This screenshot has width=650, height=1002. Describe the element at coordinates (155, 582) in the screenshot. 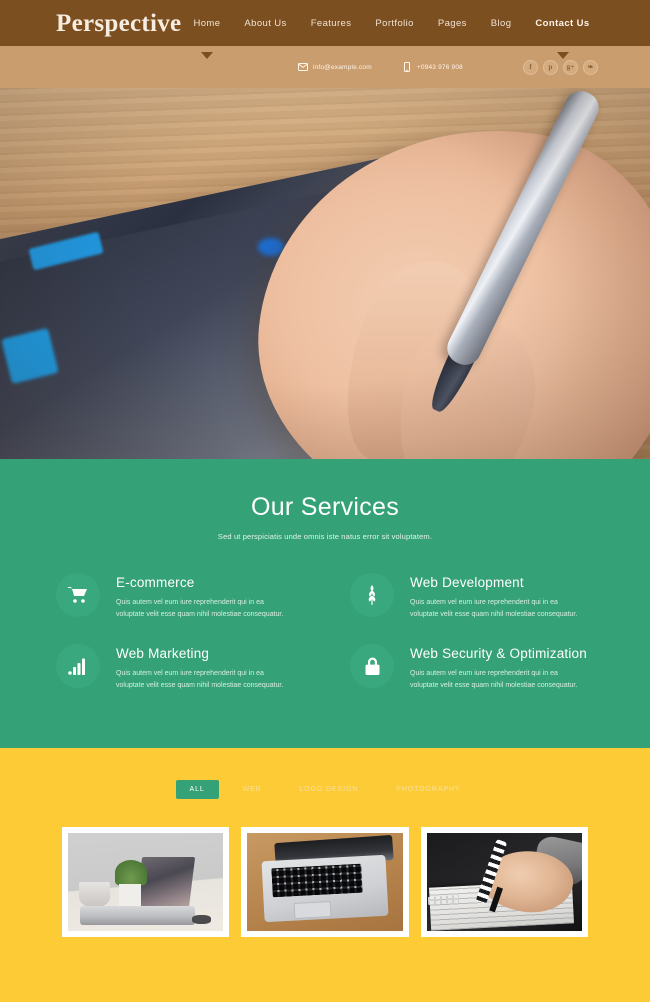

I see `service-title: E-commerce` at that location.